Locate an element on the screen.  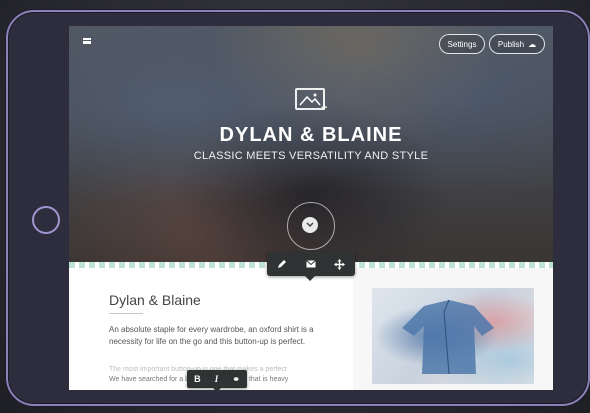
add-image-icon: + is located at coordinates (324, 108).